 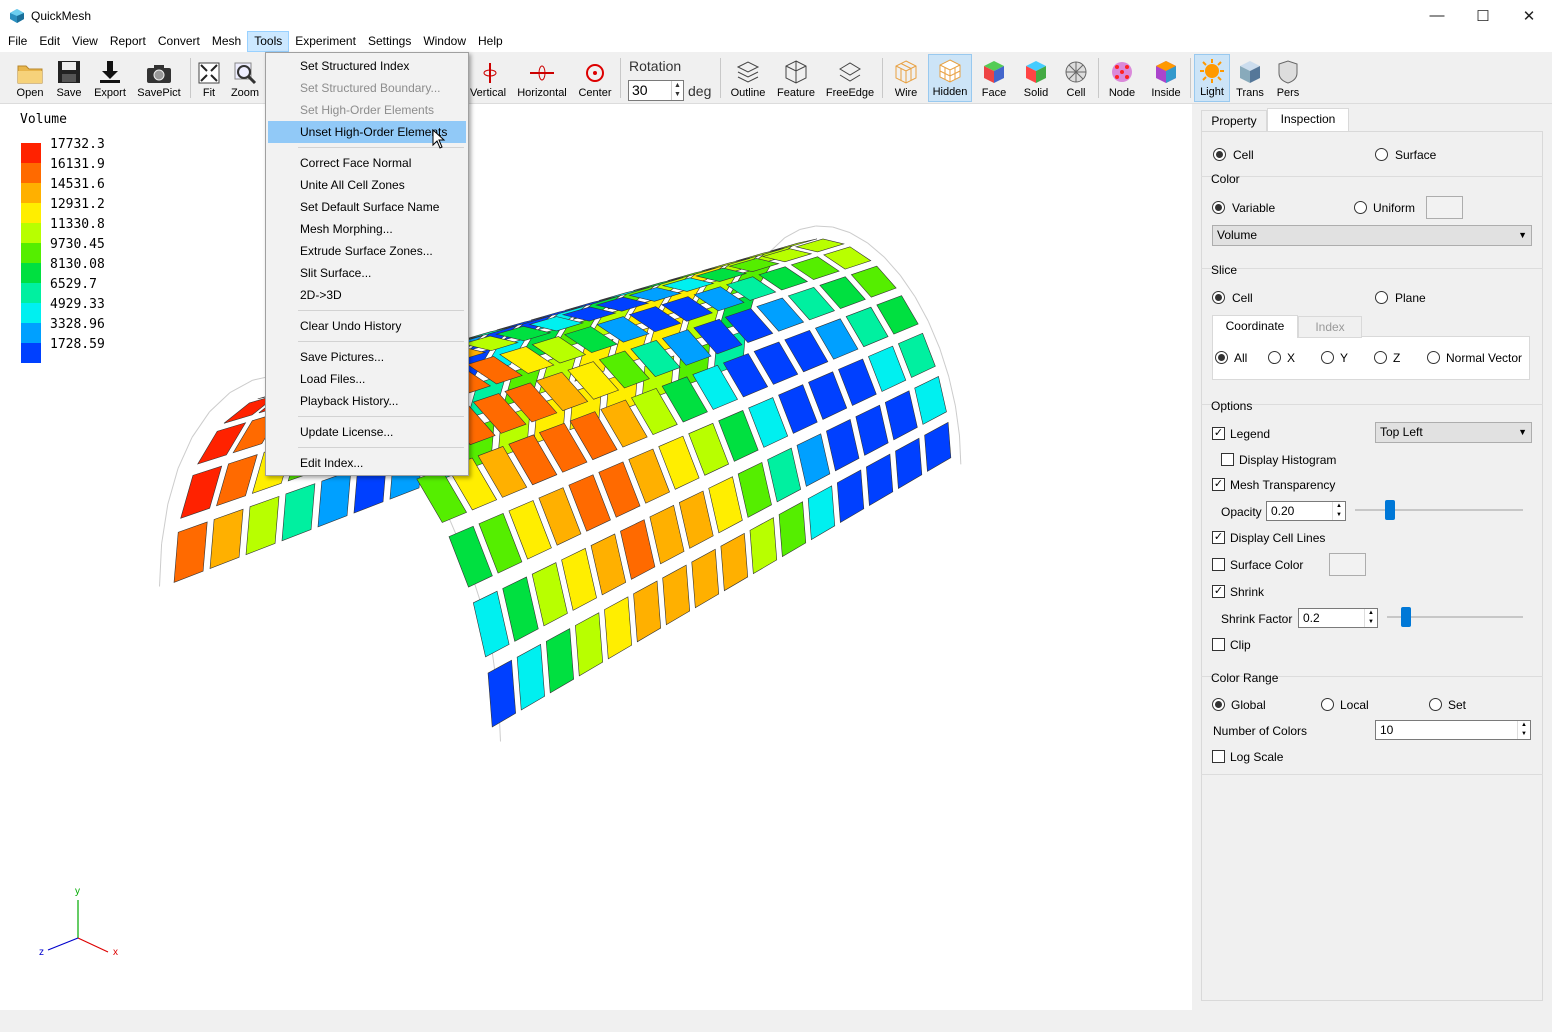 What do you see at coordinates (179, 41) in the screenshot?
I see `menu-convert: Convert` at bounding box center [179, 41].